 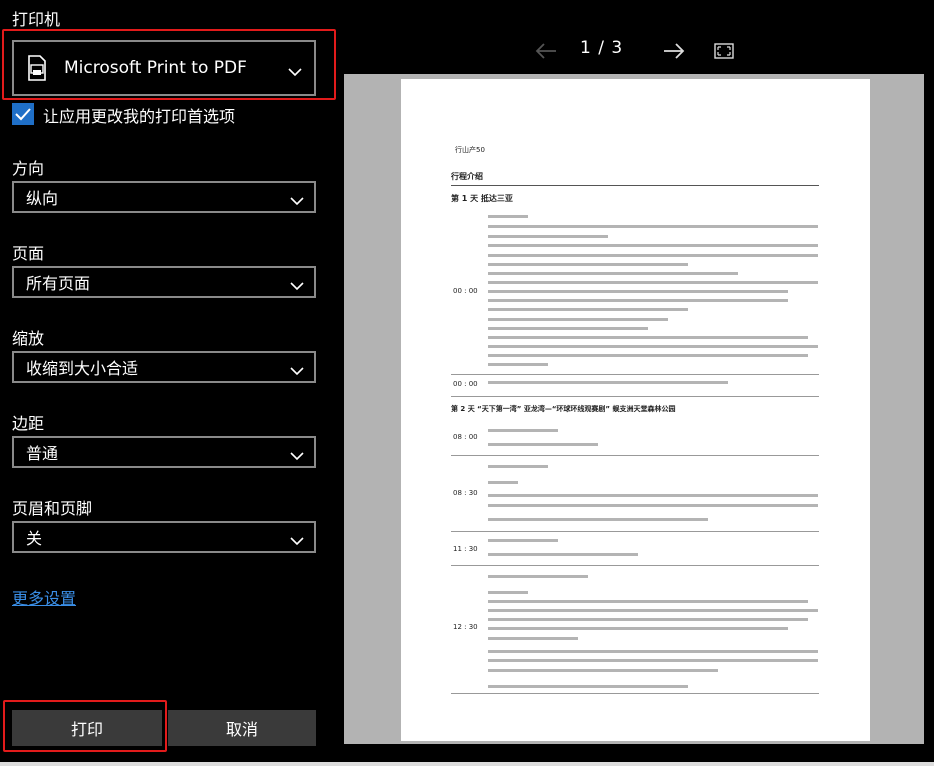 What do you see at coordinates (467, 176) in the screenshot?
I see `doc-section-title: 行程介绍` at bounding box center [467, 176].